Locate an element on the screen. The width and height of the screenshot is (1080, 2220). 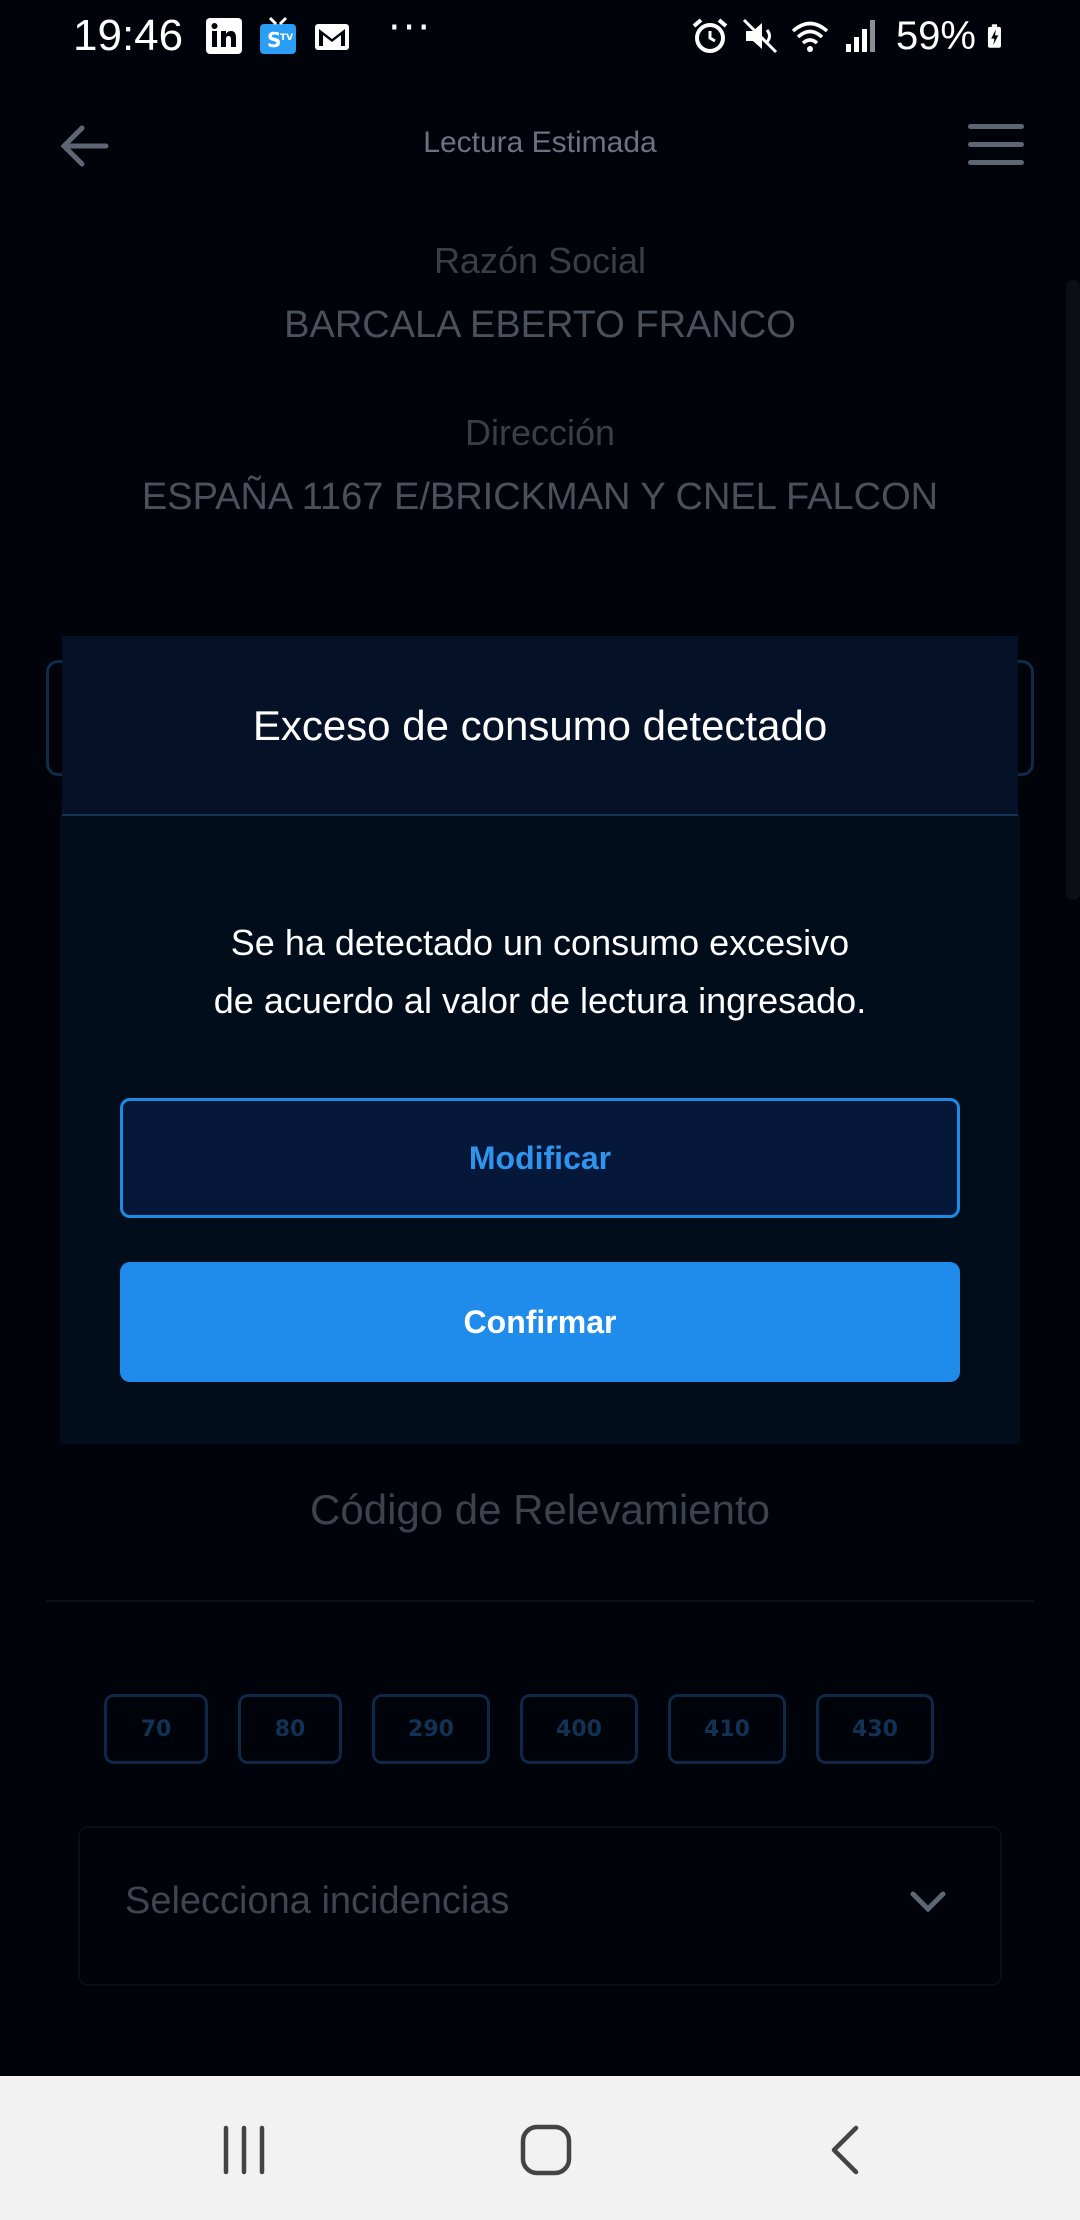
signal-icon is located at coordinates (860, 36).